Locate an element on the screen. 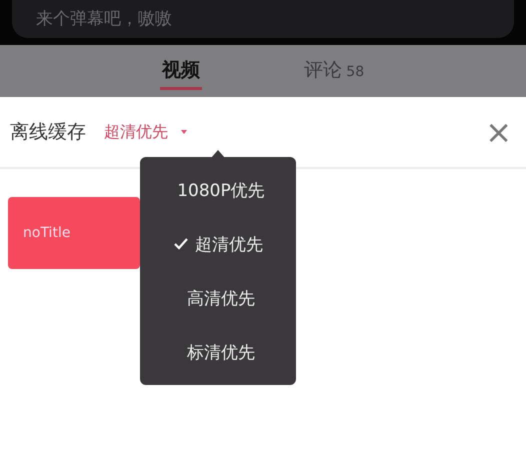 The height and width of the screenshot is (450, 526). tab: 评论 58 is located at coordinates (334, 71).